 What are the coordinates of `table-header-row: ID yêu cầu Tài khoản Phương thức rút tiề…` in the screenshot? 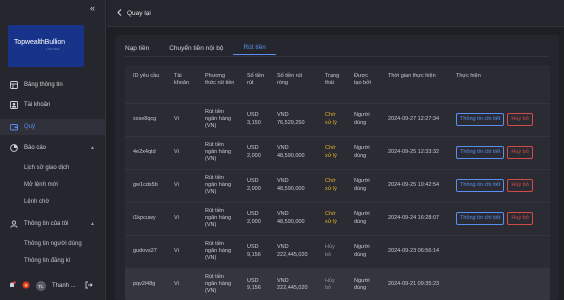 It's located at (337, 84).